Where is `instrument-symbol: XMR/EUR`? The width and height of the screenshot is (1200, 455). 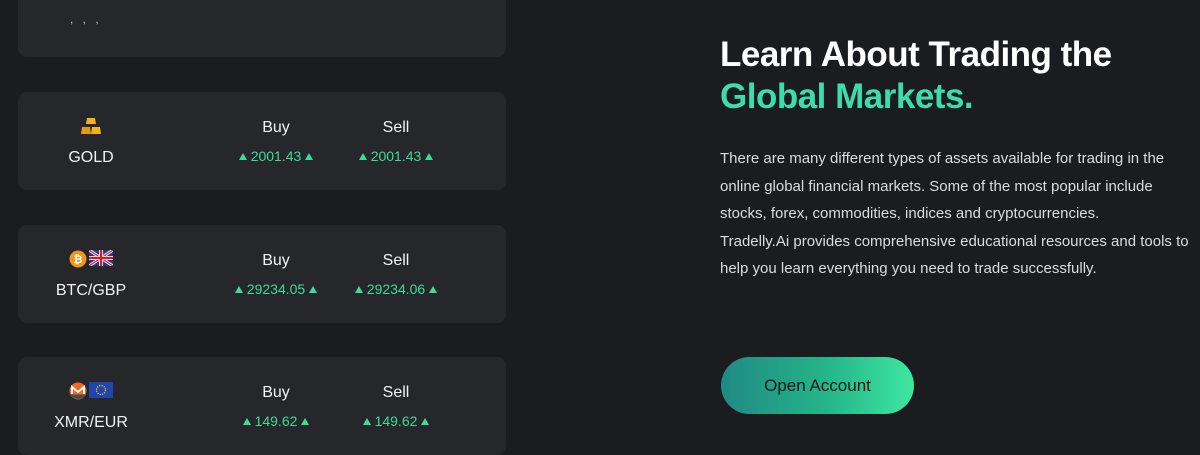
instrument-symbol: XMR/EUR is located at coordinates (91, 422).